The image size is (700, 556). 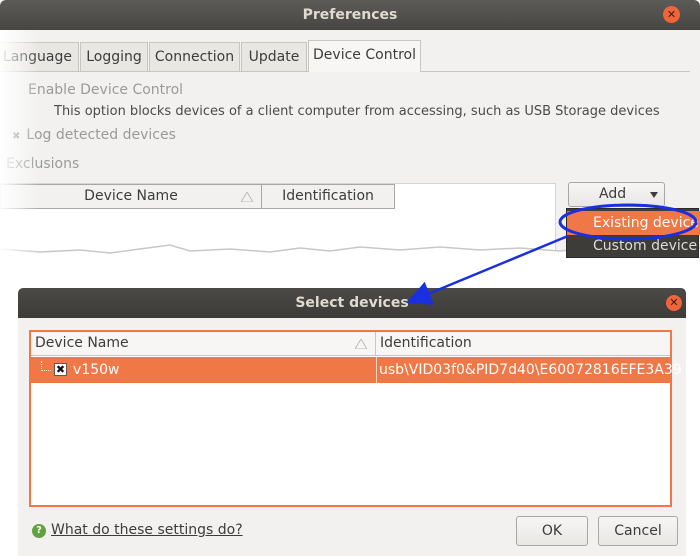 I want to click on tab-logging: Logging, so click(x=114, y=57).